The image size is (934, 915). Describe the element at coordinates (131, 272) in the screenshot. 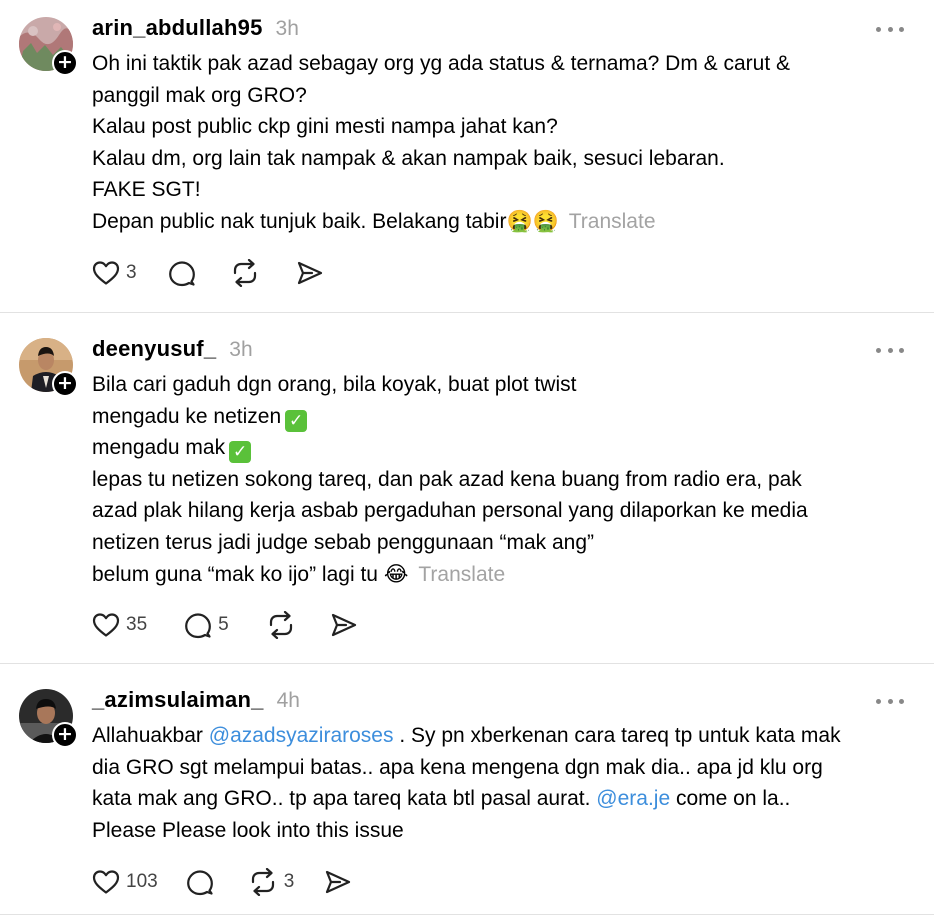

I see `like-count: 3` at that location.